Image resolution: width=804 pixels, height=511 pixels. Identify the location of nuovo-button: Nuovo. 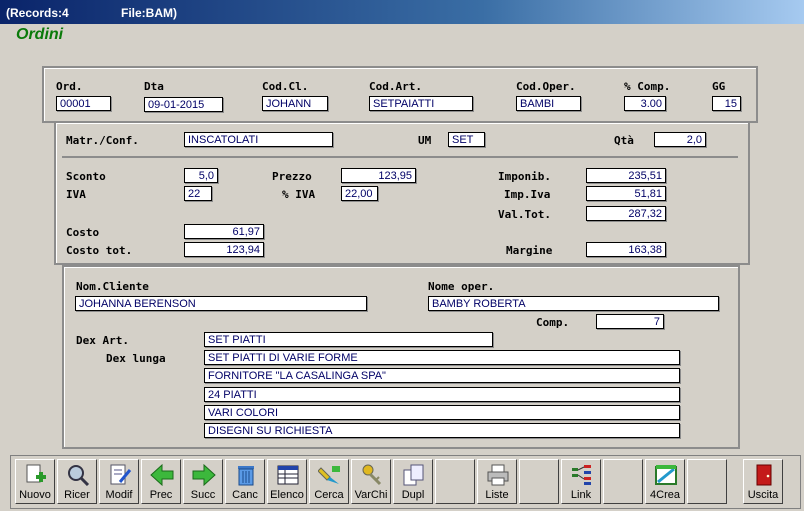
(35, 481).